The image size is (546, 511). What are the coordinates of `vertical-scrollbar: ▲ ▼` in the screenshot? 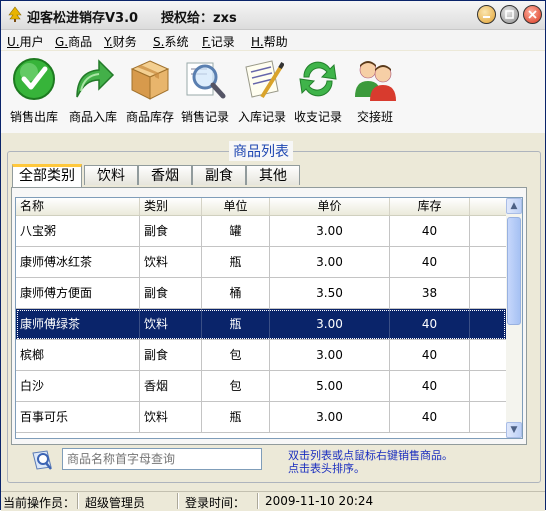 It's located at (514, 318).